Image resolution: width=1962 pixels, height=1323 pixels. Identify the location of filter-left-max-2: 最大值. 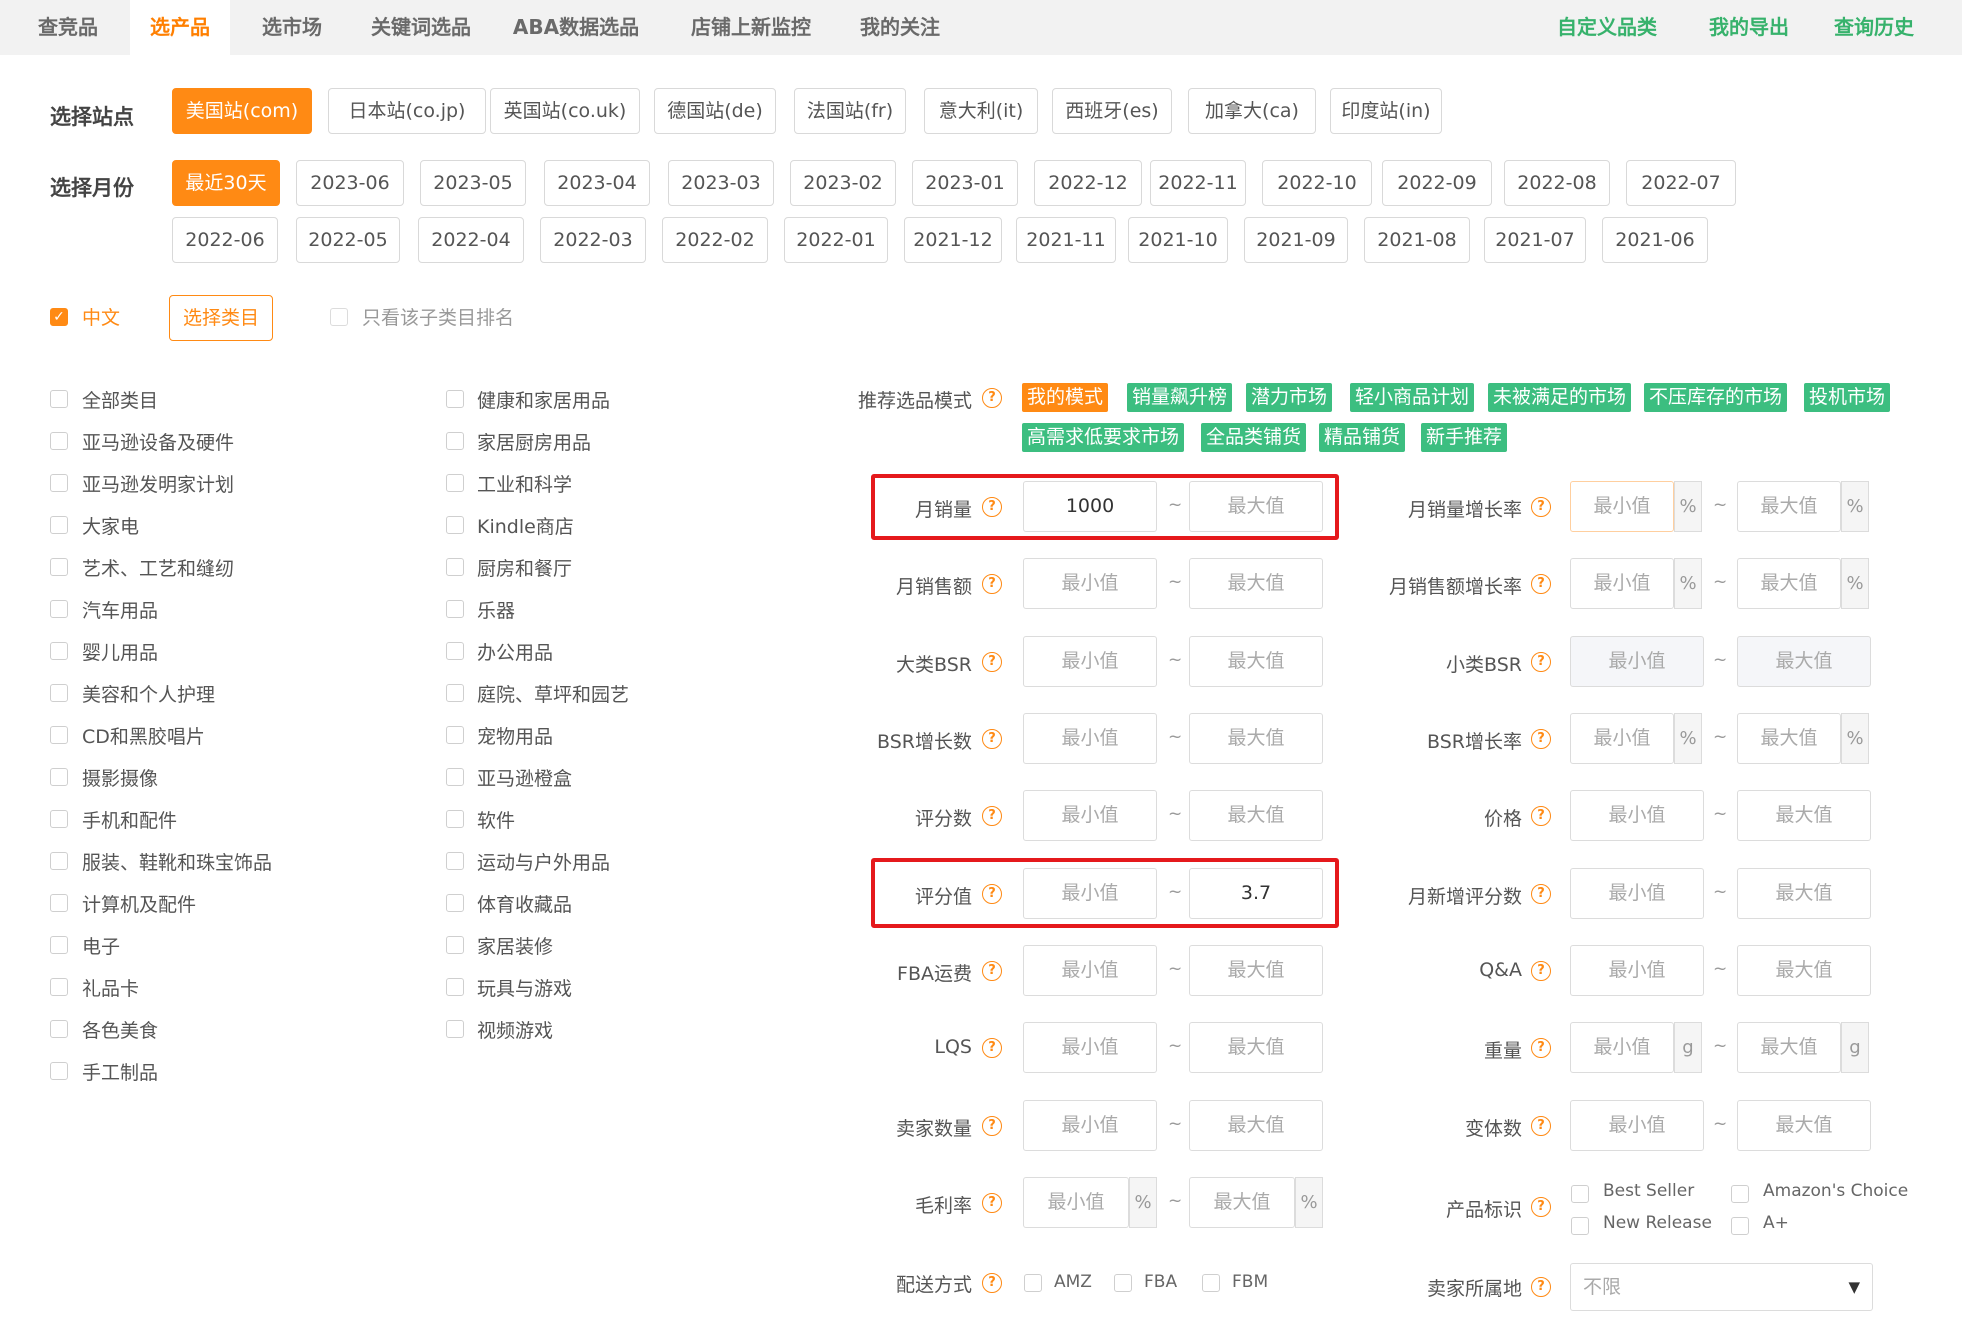
(1256, 661).